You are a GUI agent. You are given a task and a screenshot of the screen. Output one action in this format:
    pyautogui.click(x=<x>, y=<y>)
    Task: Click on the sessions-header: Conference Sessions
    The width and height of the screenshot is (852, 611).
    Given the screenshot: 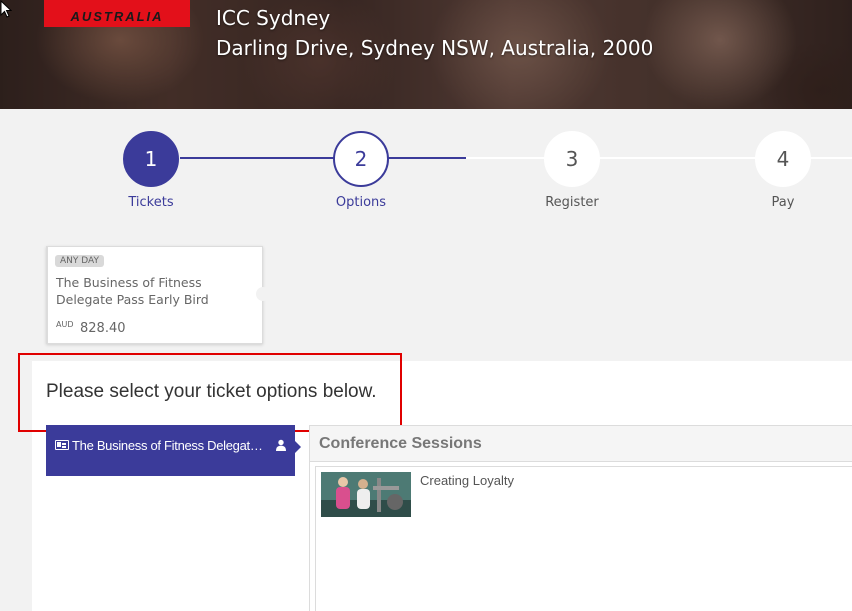 What is the action you would take?
    pyautogui.click(x=581, y=444)
    